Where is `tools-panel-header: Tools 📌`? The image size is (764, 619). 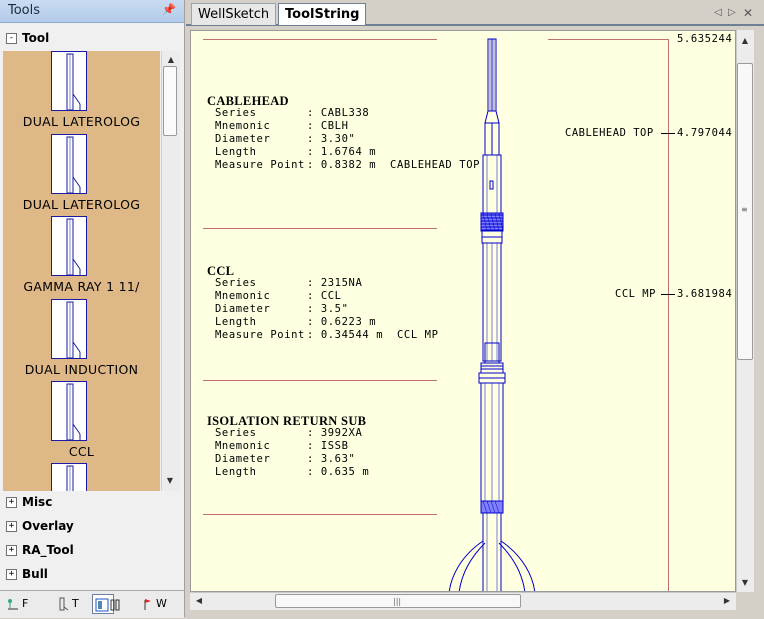
tools-panel-header: Tools 📌 is located at coordinates (92, 11).